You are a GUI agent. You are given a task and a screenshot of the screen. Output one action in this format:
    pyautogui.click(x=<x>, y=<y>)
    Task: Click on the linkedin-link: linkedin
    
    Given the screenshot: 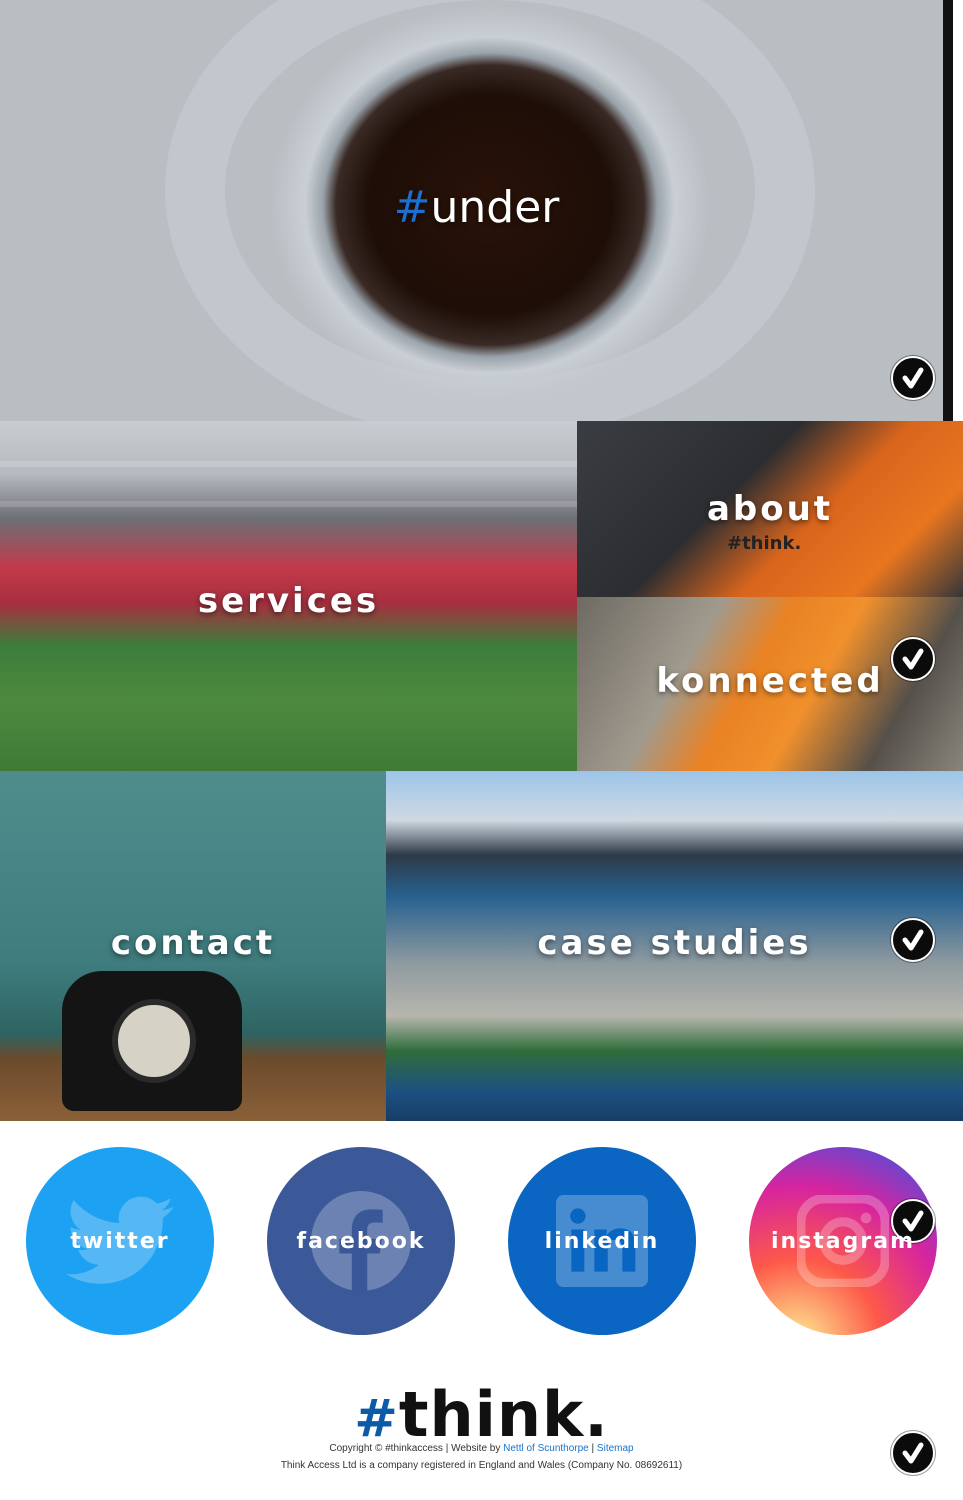 What is the action you would take?
    pyautogui.click(x=602, y=1241)
    